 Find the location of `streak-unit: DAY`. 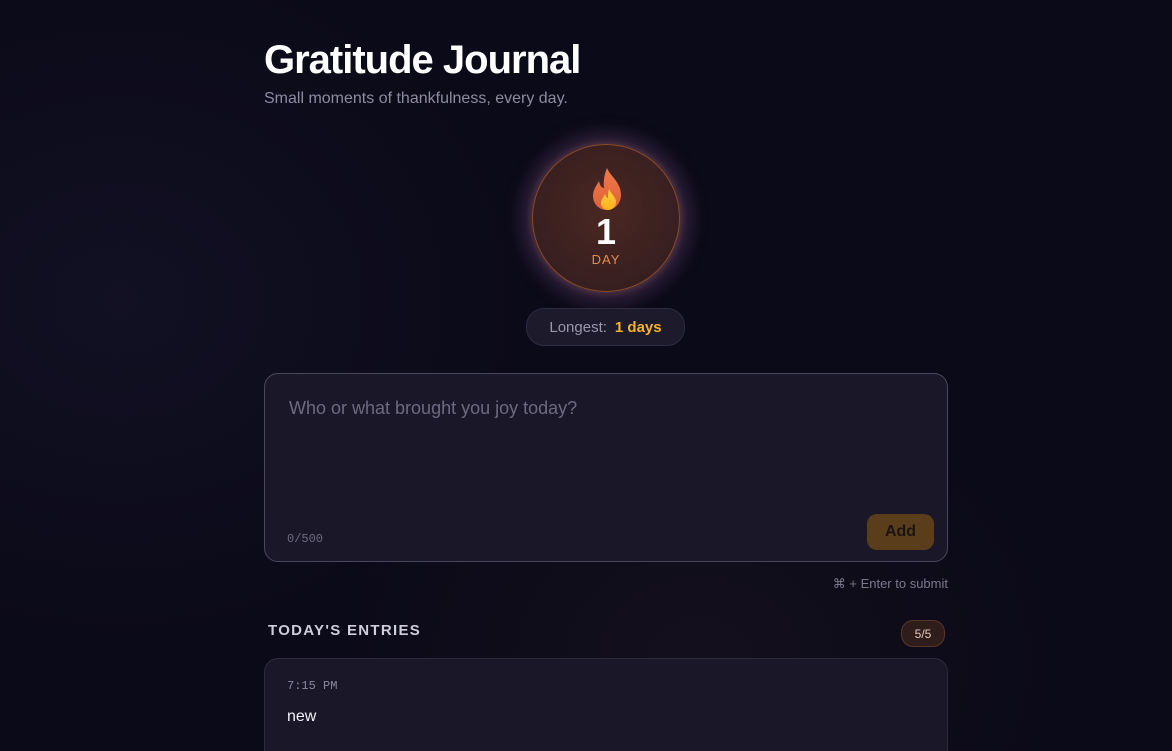

streak-unit: DAY is located at coordinates (606, 259).